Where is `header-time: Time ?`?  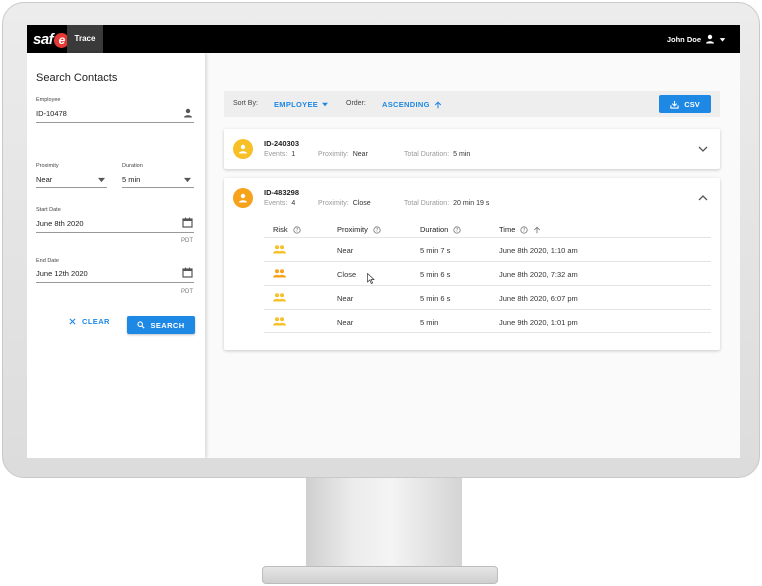
header-time: Time ? is located at coordinates (520, 229).